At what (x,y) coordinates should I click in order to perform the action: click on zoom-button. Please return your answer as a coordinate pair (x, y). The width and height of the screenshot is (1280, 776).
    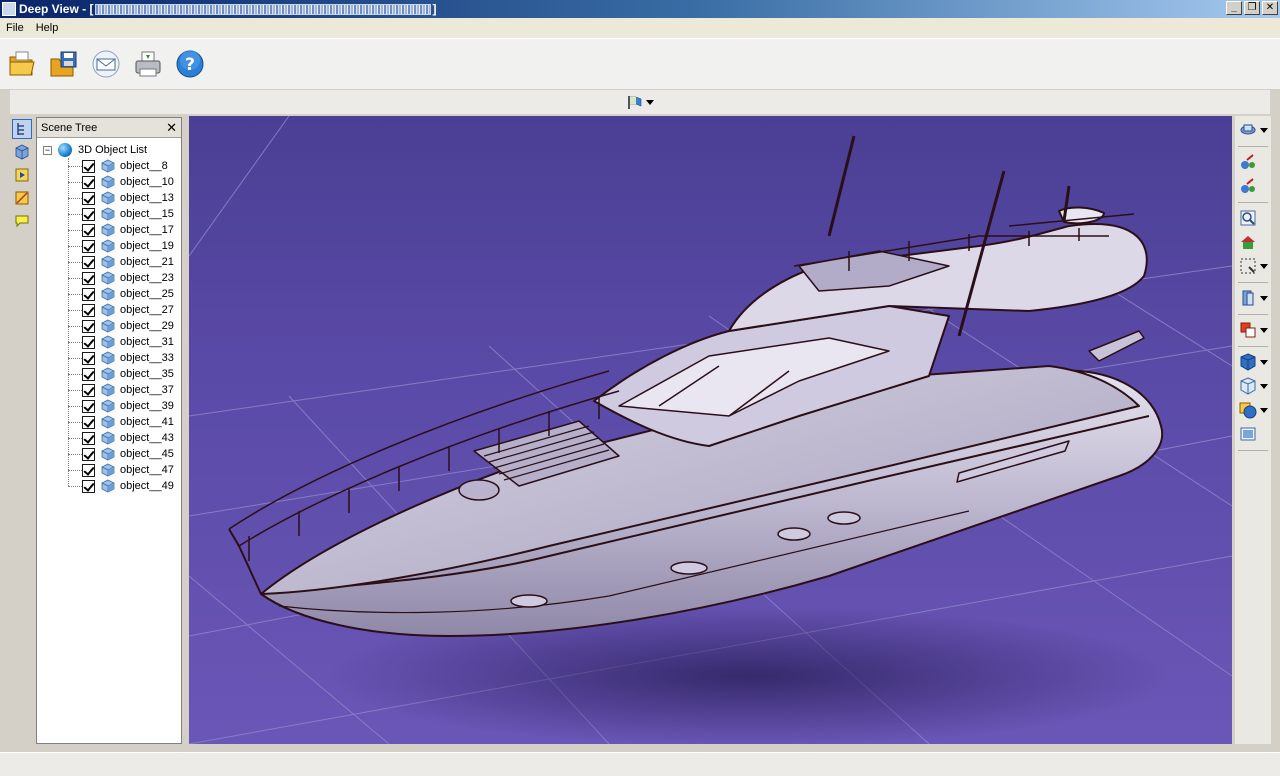
    Looking at the image, I should click on (1254, 186).